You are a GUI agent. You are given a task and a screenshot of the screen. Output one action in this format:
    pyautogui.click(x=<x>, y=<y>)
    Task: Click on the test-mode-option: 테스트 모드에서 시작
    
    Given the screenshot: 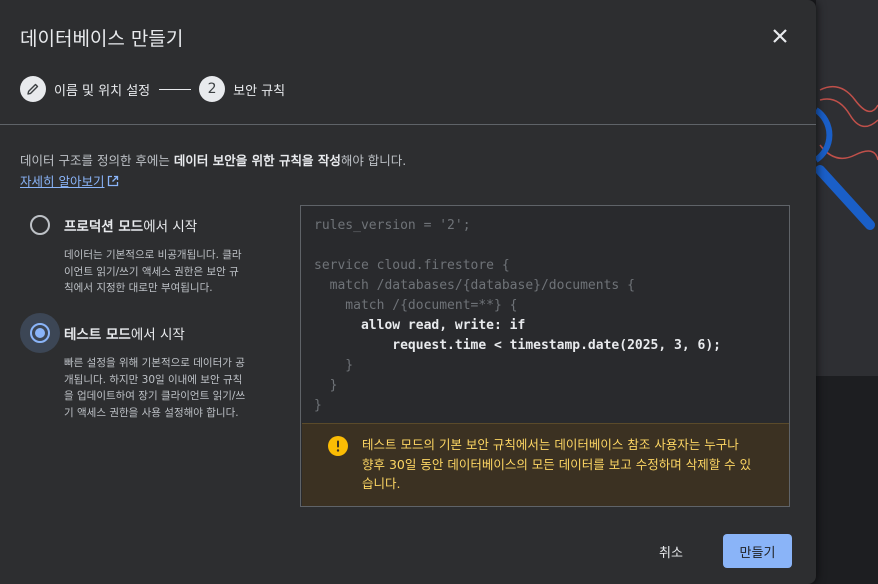 What is the action you would take?
    pyautogui.click(x=102, y=333)
    